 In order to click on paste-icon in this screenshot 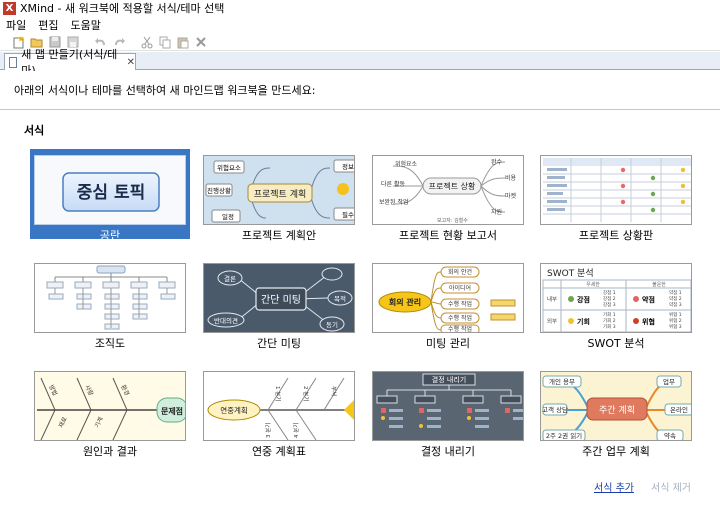, I will do `click(183, 42)`.